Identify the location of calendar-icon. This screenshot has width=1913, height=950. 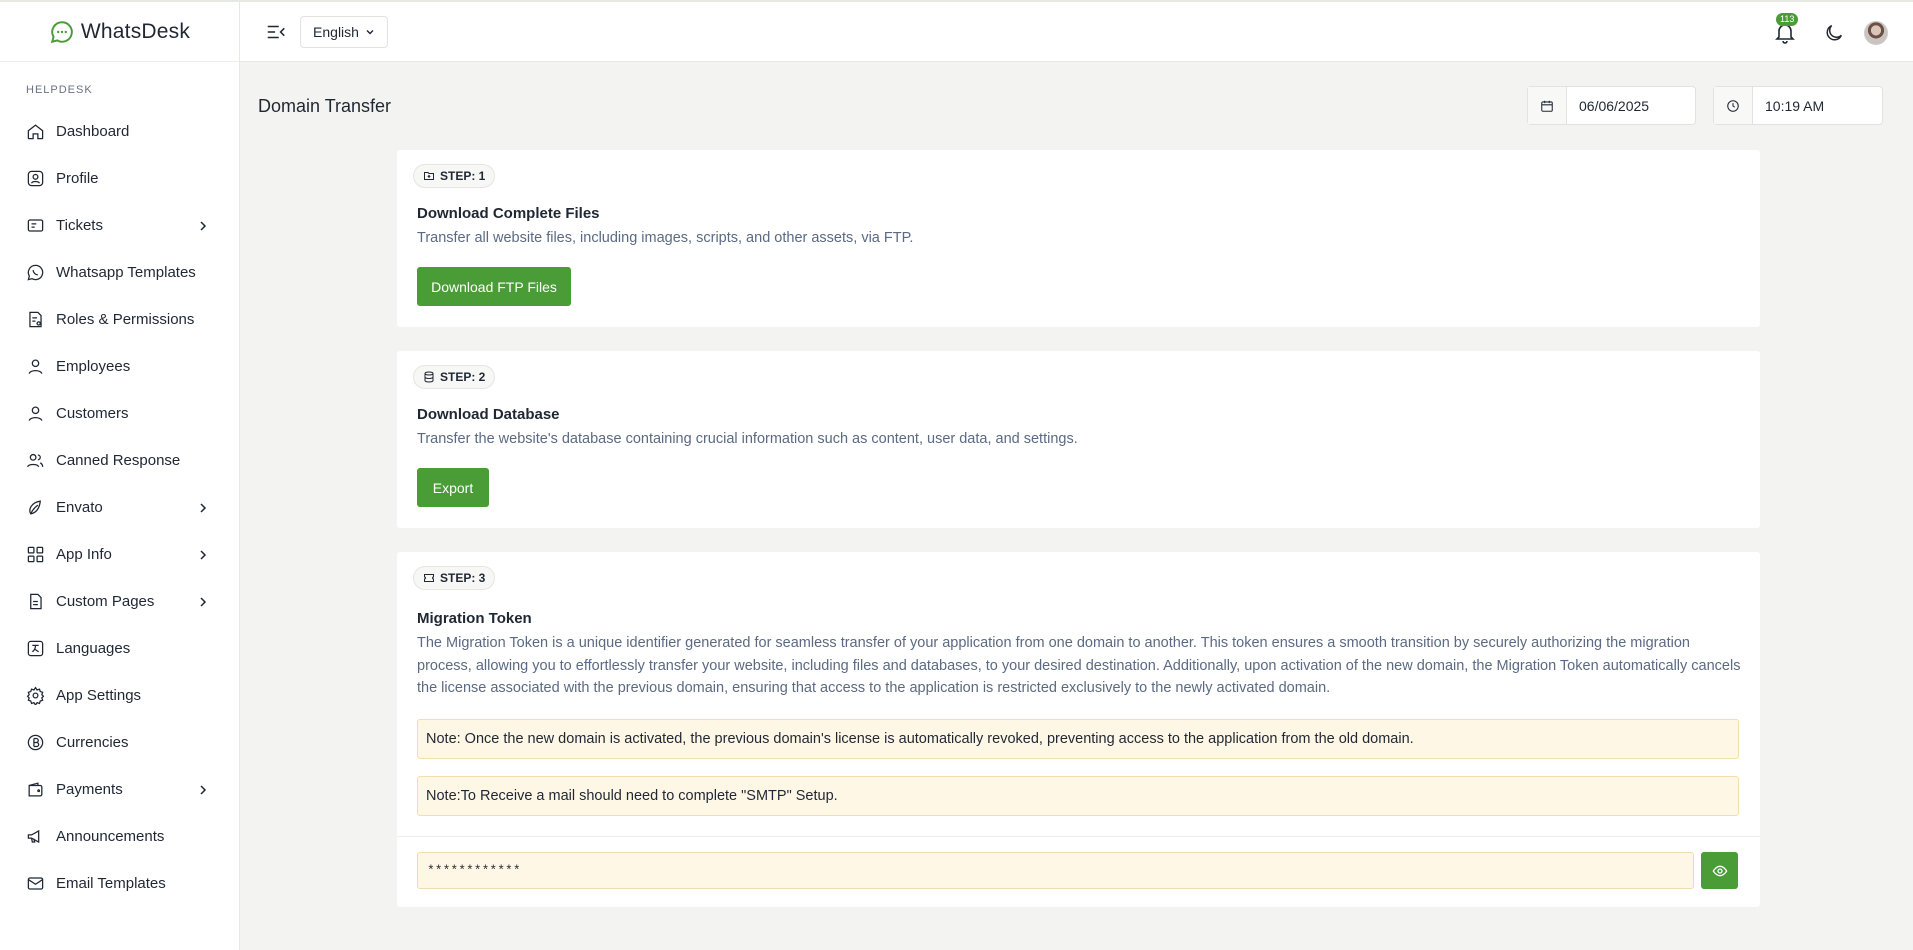
(1547, 105).